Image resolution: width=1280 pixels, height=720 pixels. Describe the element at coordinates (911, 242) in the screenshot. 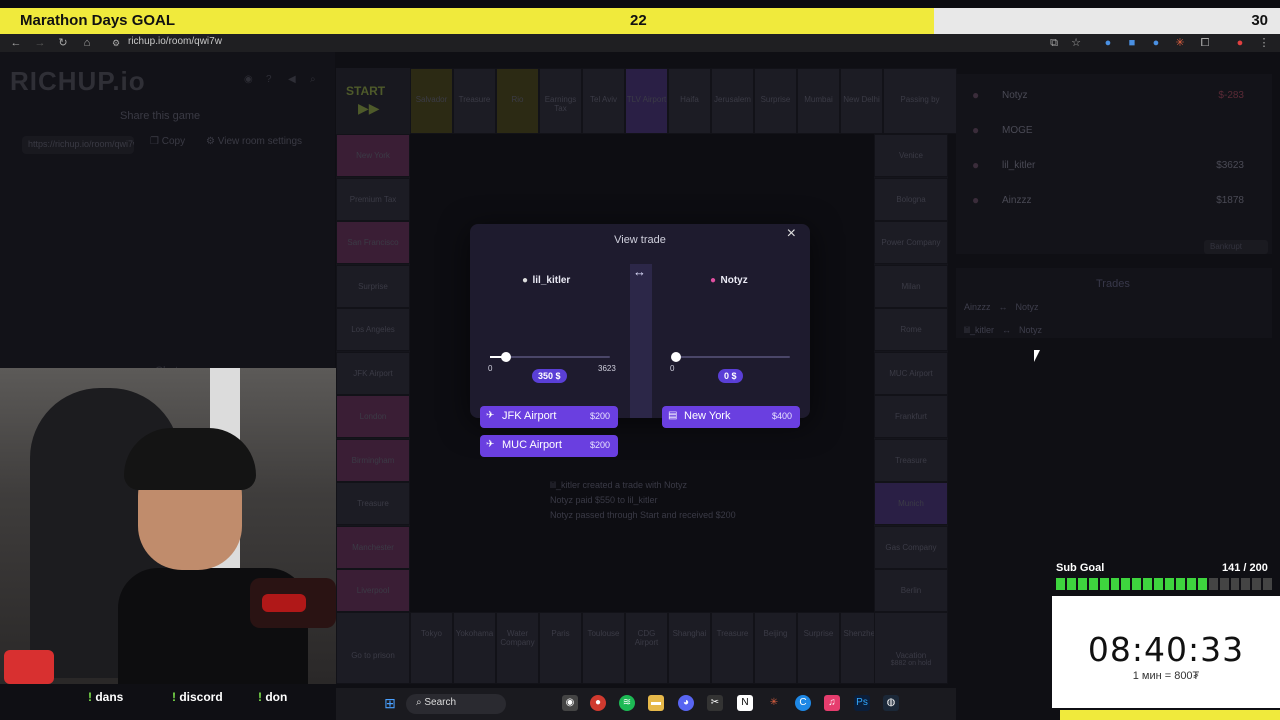

I see `board-tile: Power Company` at that location.